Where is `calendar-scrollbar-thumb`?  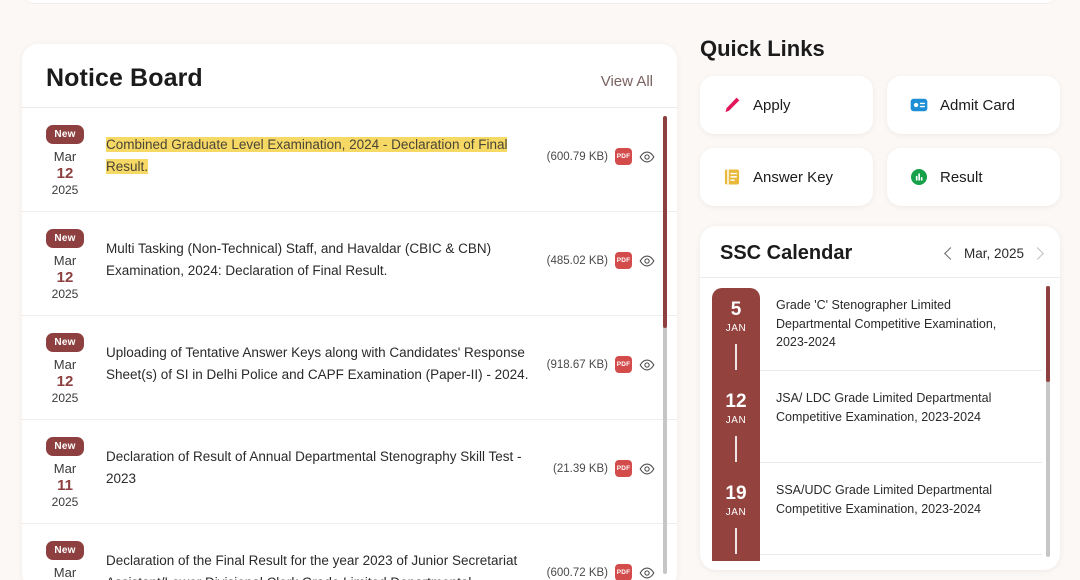
calendar-scrollbar-thumb is located at coordinates (1048, 334).